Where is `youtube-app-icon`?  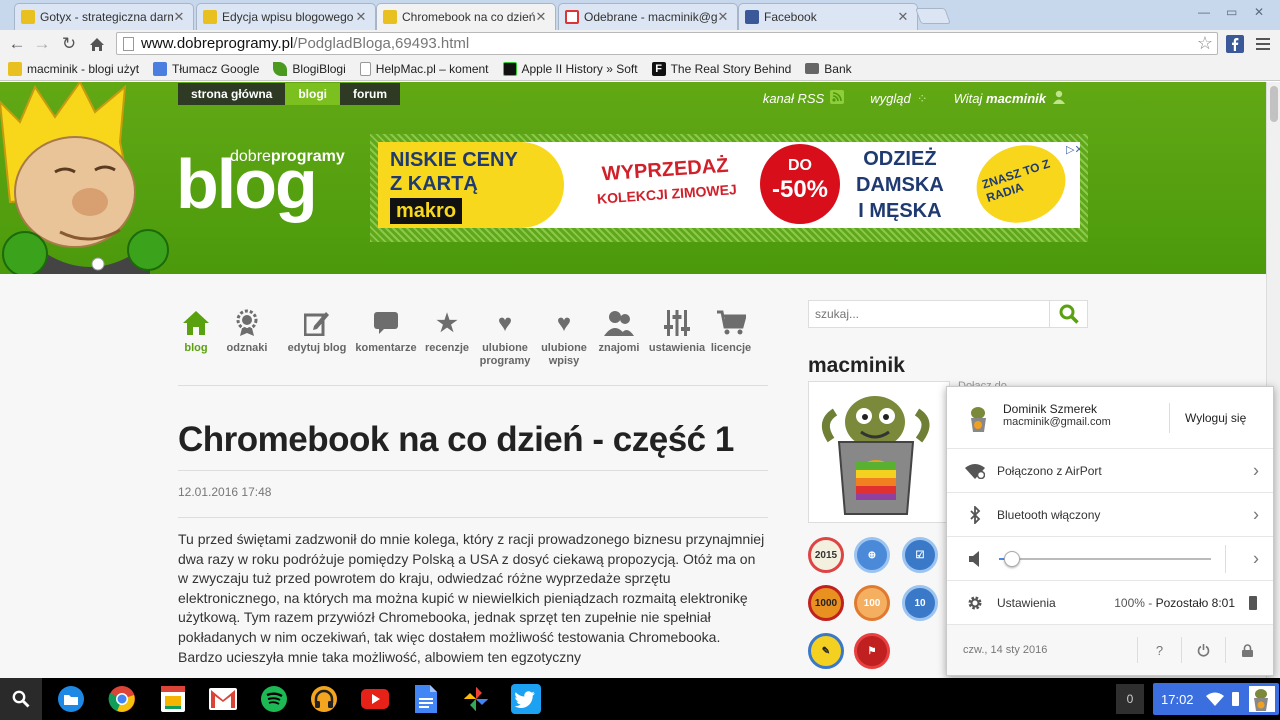
youtube-app-icon is located at coordinates (375, 699).